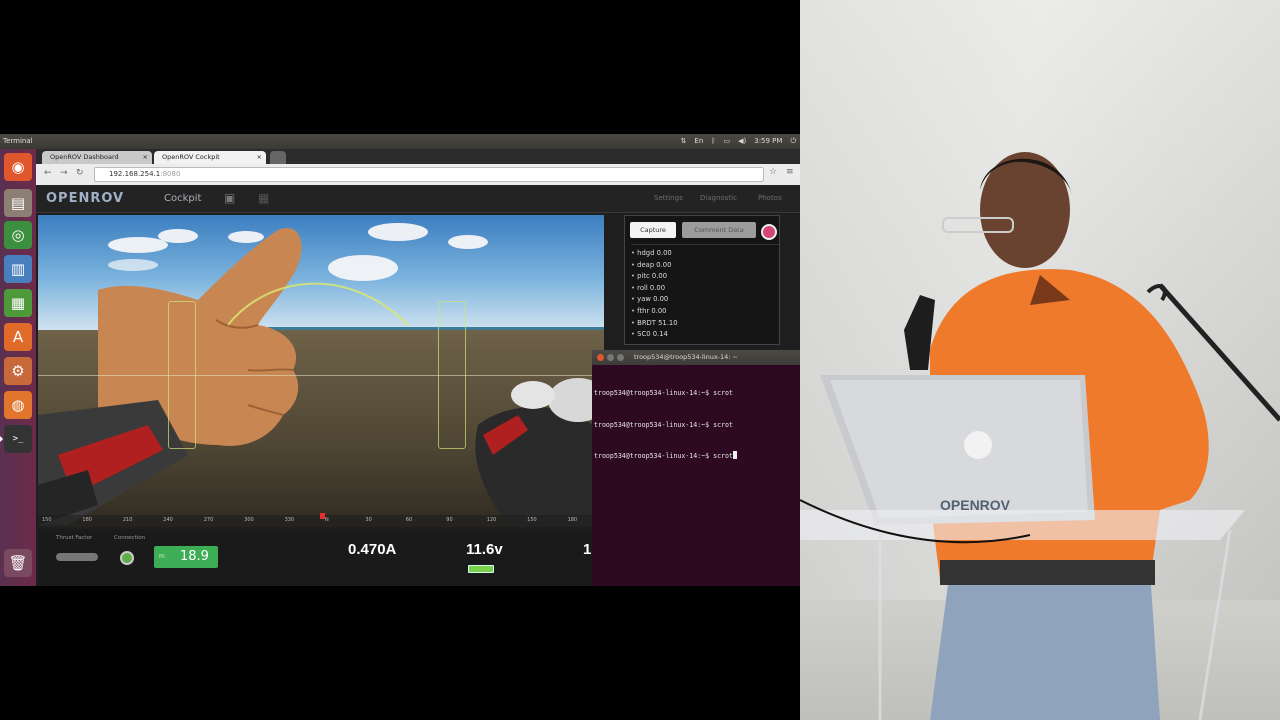 The width and height of the screenshot is (1280, 720). What do you see at coordinates (705, 254) in the screenshot?
I see `telemetry-item: hdgd 0.00` at bounding box center [705, 254].